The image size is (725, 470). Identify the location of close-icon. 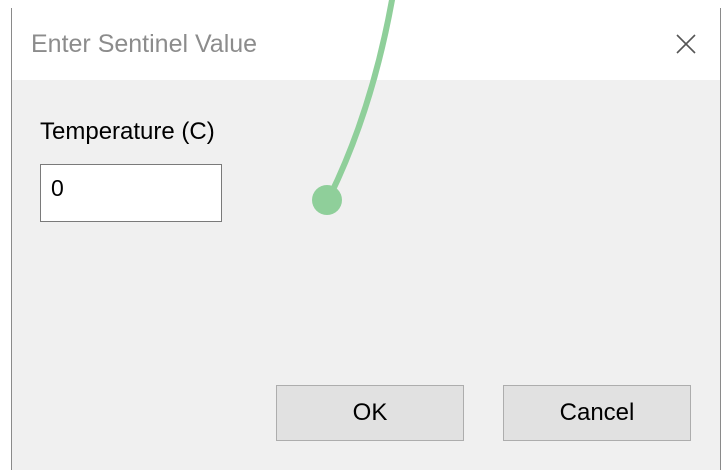
(686, 44).